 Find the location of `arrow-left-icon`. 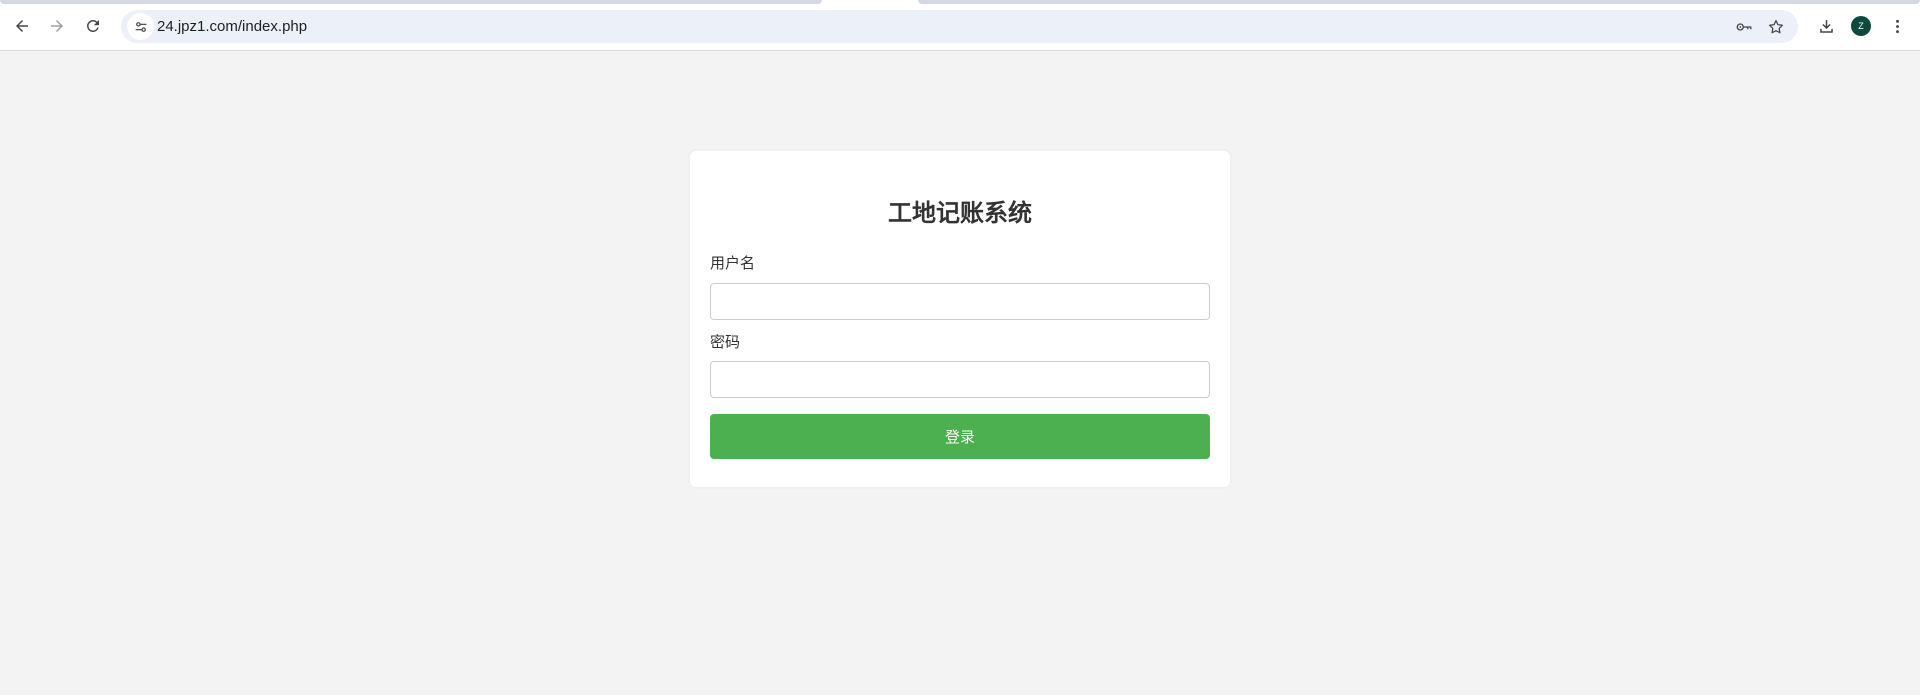

arrow-left-icon is located at coordinates (22, 26).